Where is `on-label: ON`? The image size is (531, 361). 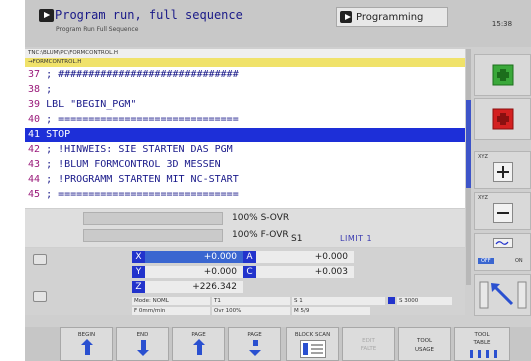 on-label: ON is located at coordinates (519, 261).